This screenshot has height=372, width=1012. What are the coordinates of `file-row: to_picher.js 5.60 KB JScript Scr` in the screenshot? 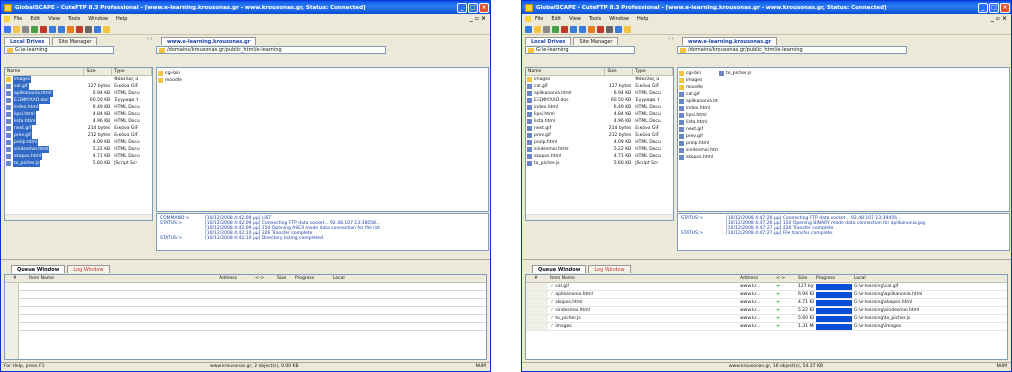 It's located at (78, 163).